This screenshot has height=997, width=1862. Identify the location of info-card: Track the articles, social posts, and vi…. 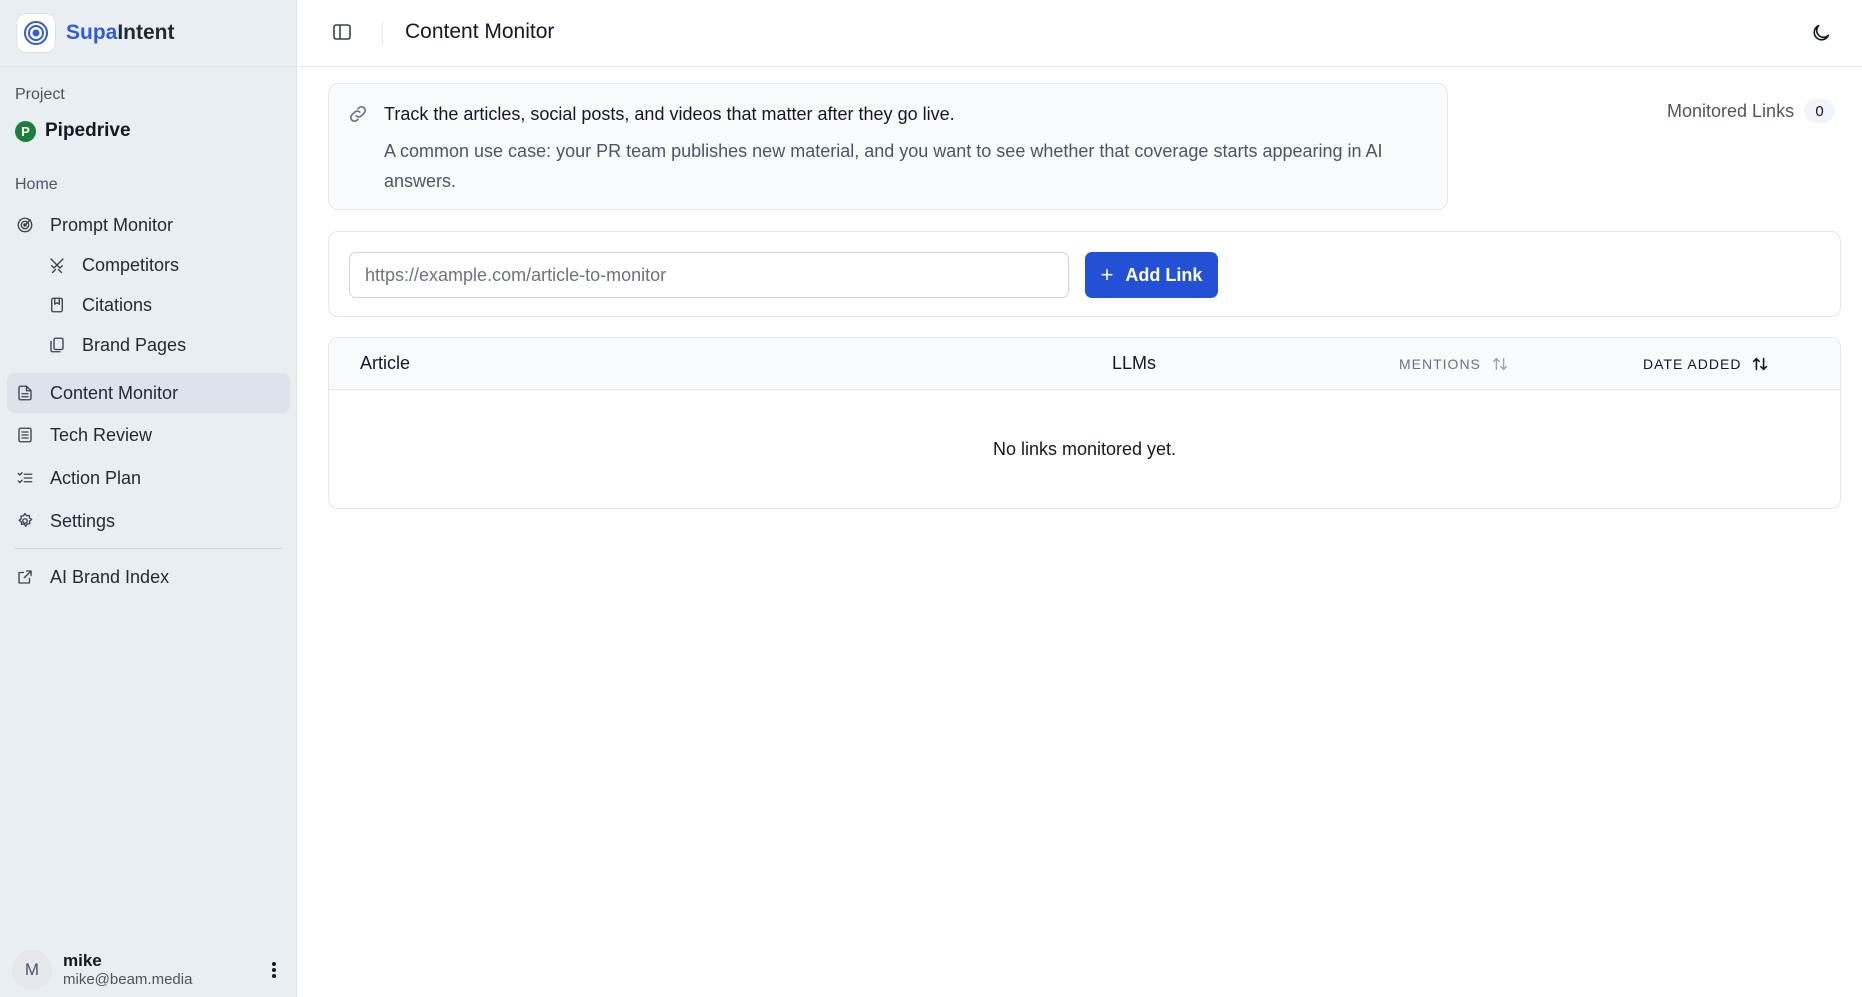
(888, 146).